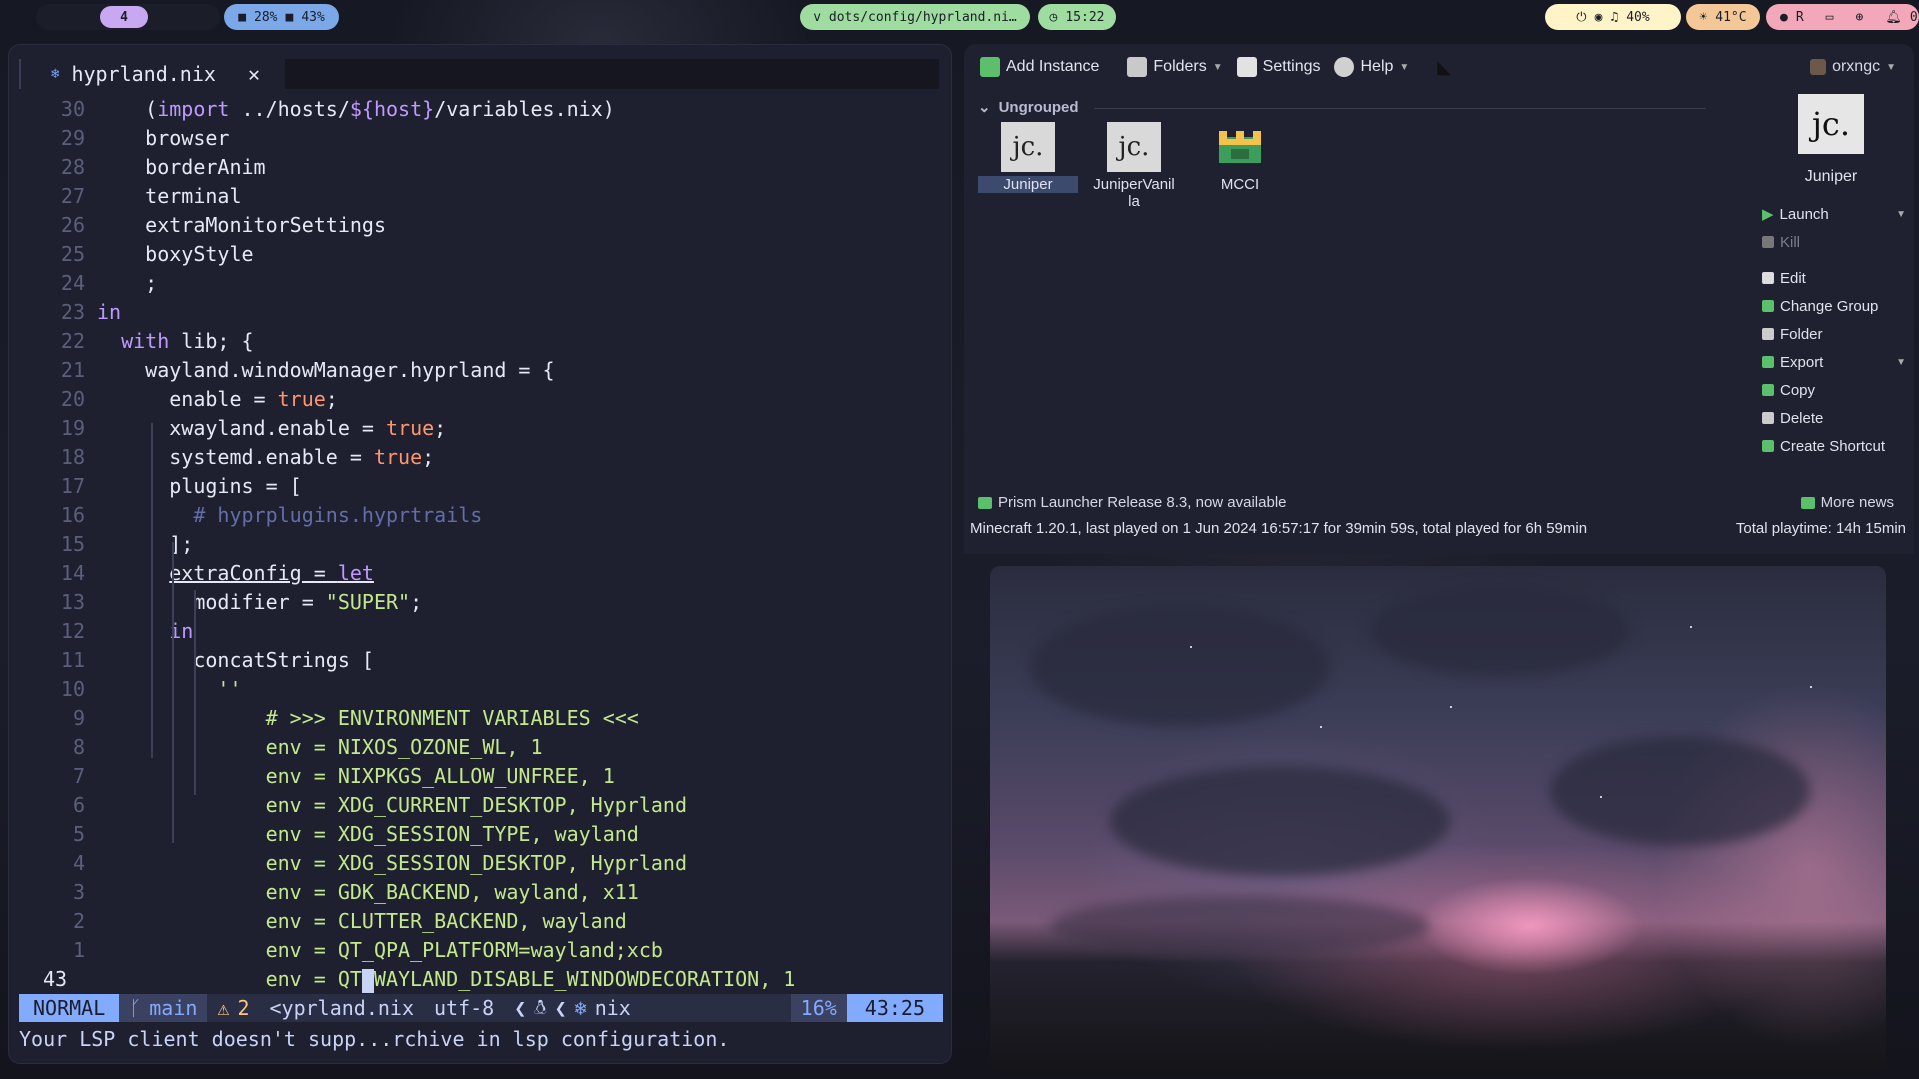  I want to click on change-group-label: Change Group, so click(1829, 306).